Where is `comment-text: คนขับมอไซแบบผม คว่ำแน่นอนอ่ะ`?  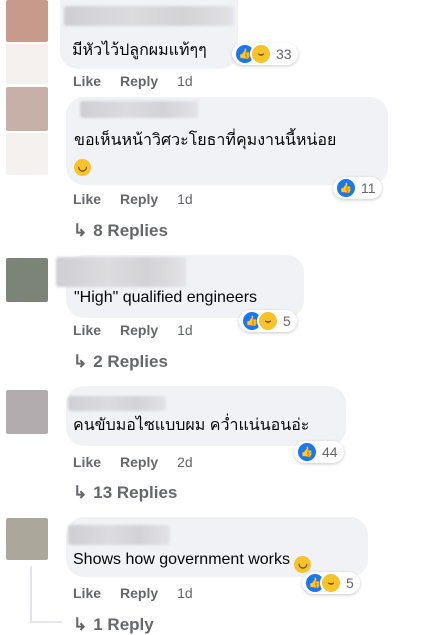
comment-text: คนขับมอไซแบบผม คว่ำแน่นอนอ่ะ is located at coordinates (191, 425).